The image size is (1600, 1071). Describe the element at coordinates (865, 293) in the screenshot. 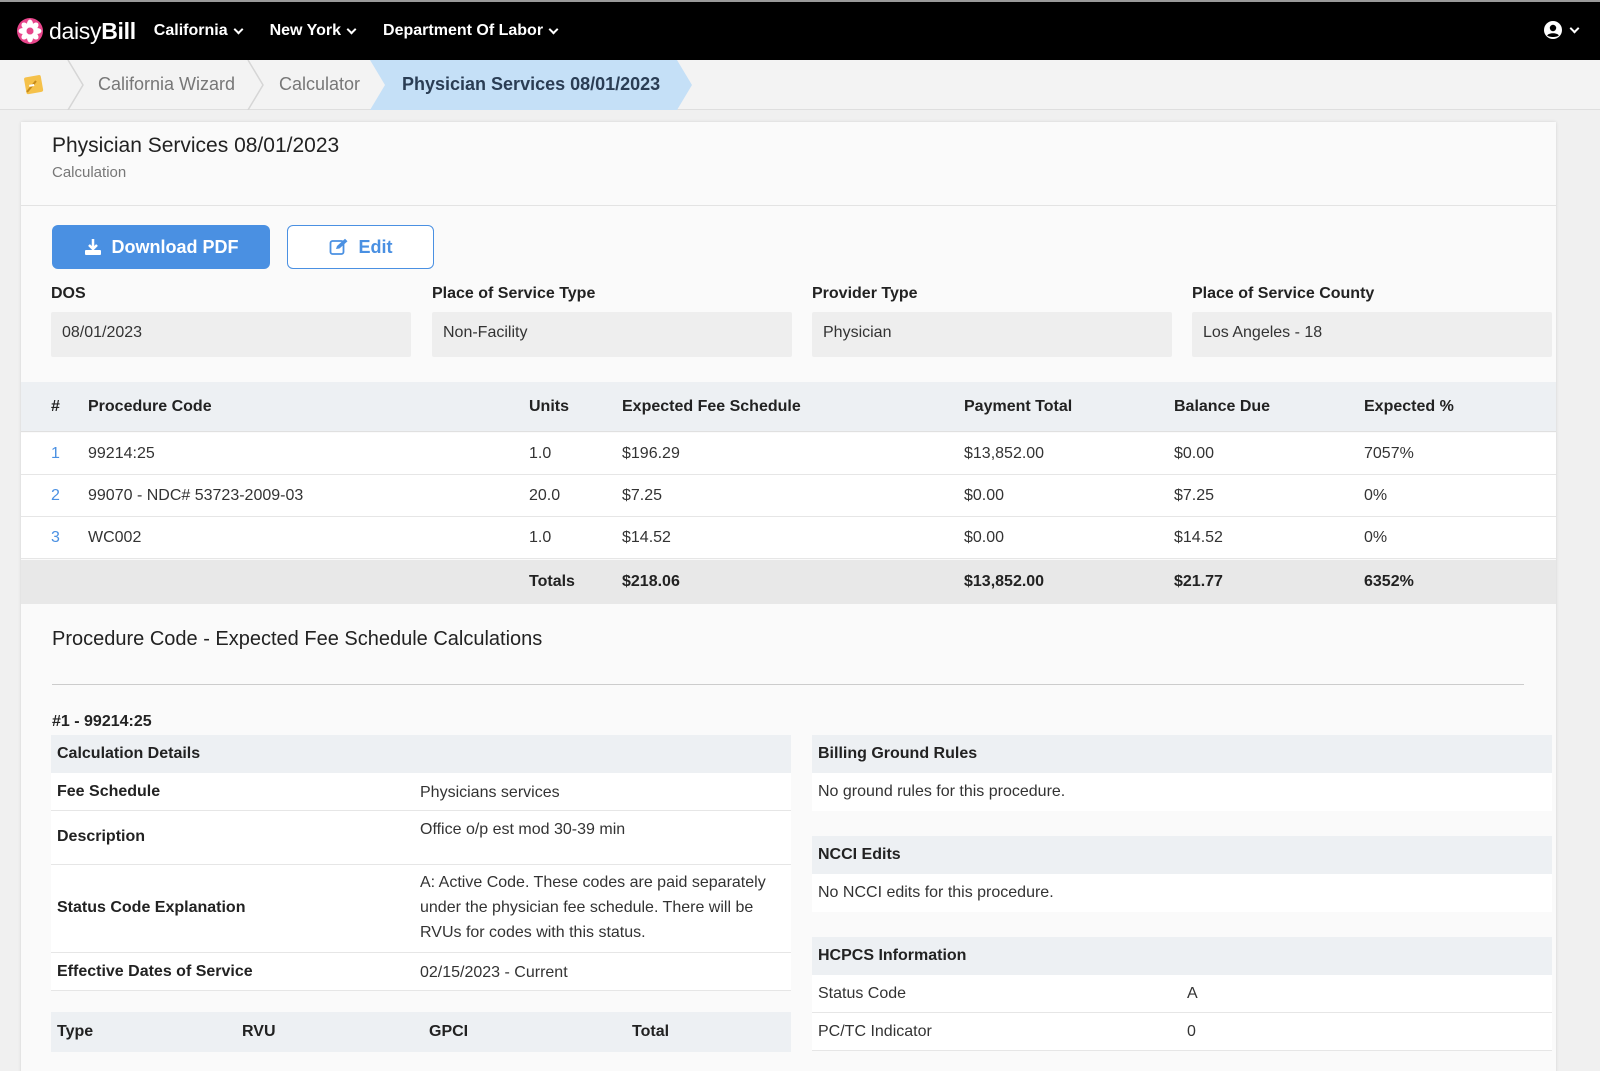

I see `provider-type-label: Provider Type` at that location.